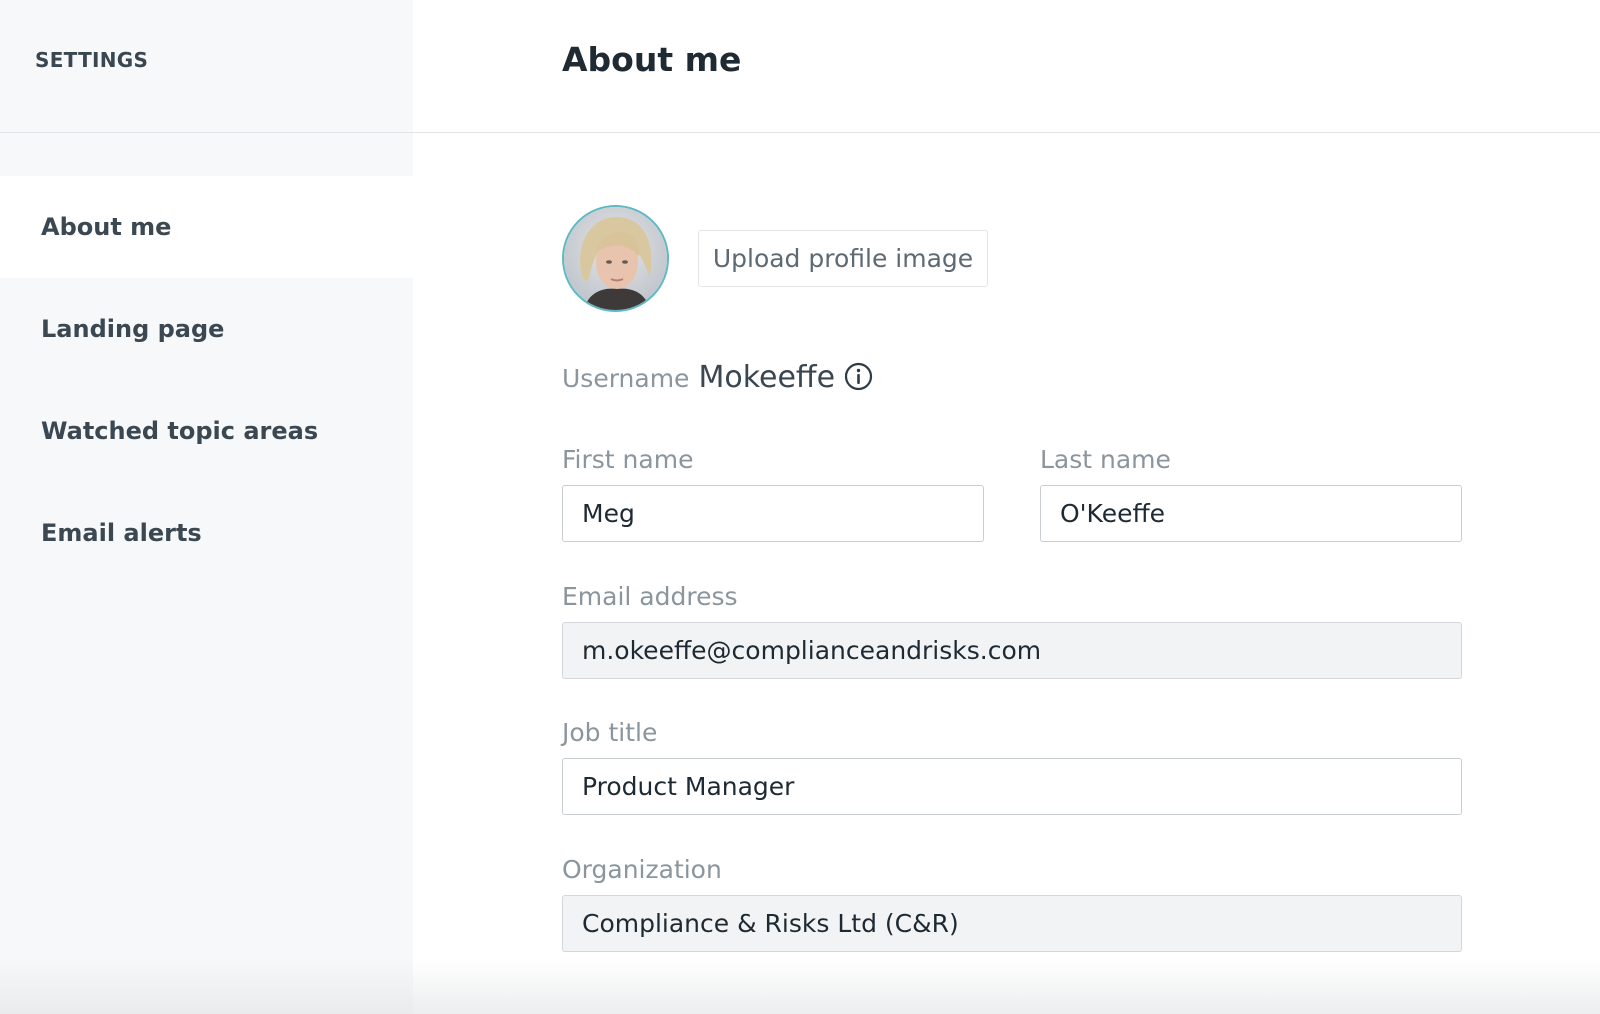 This screenshot has height=1014, width=1600. Describe the element at coordinates (1012, 786) in the screenshot. I see `job-title-input` at that location.